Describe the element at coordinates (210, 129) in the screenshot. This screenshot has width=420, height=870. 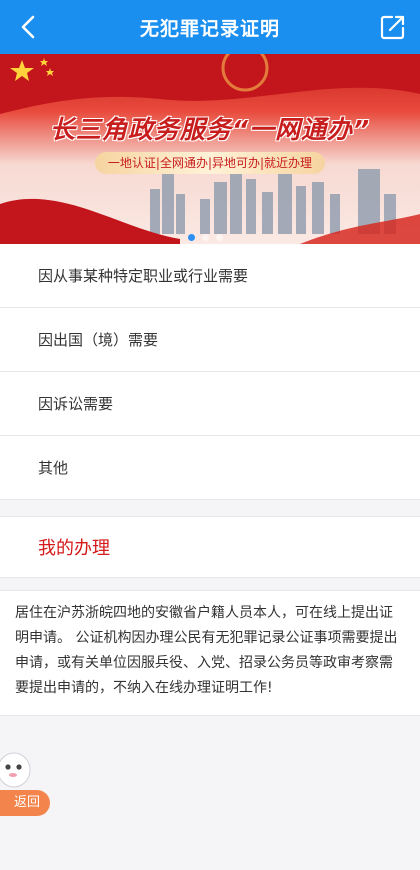
I see `banner-slogan: 长三角政务服务“一网通办”` at that location.